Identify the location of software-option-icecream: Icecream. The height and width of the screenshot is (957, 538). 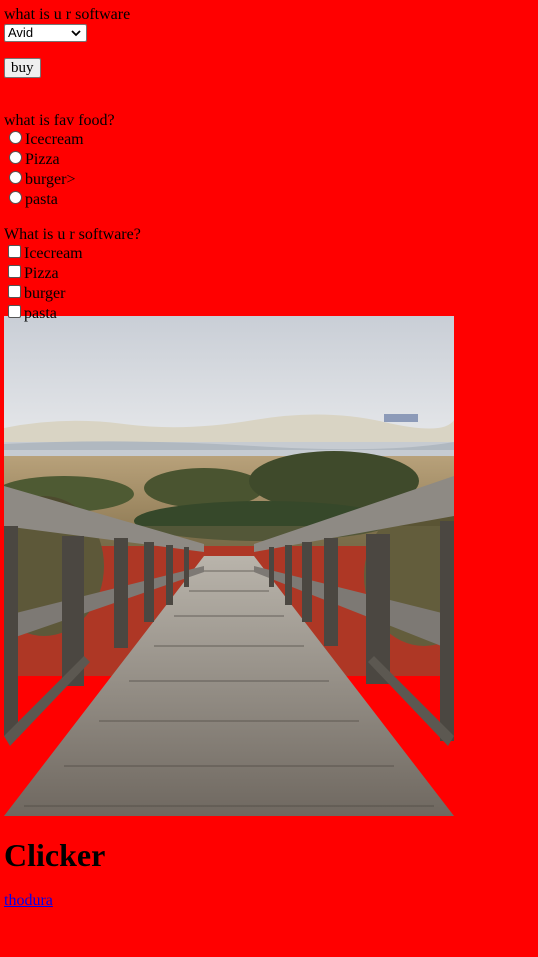
(271, 254).